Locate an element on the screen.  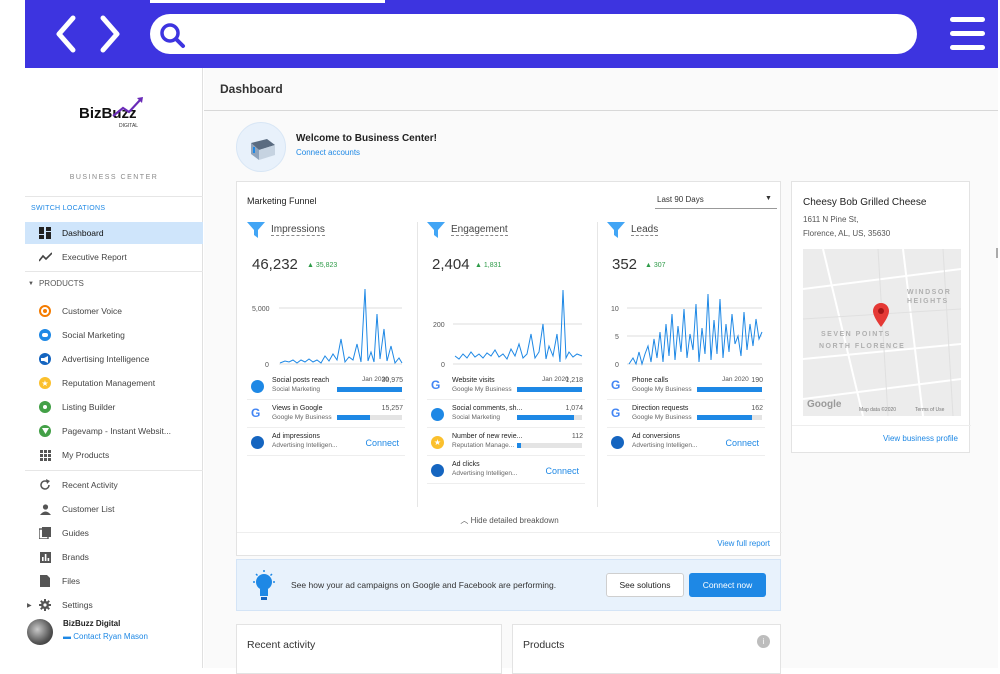
info-icon: i is located at coordinates (763, 641).